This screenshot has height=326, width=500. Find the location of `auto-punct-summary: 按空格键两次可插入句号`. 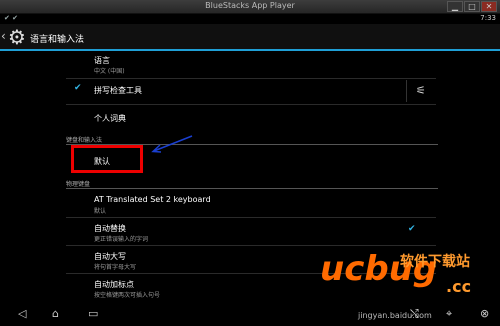

auto-punct-summary: 按空格键两次可插入句号 is located at coordinates (127, 295).